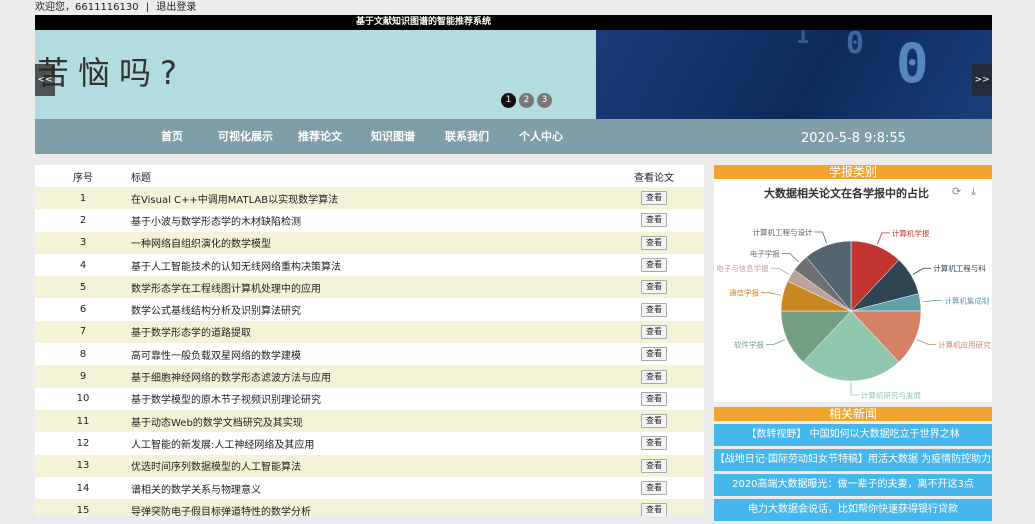 The width and height of the screenshot is (1035, 524). What do you see at coordinates (853, 414) in the screenshot?
I see `news-header: 相关新闻` at bounding box center [853, 414].